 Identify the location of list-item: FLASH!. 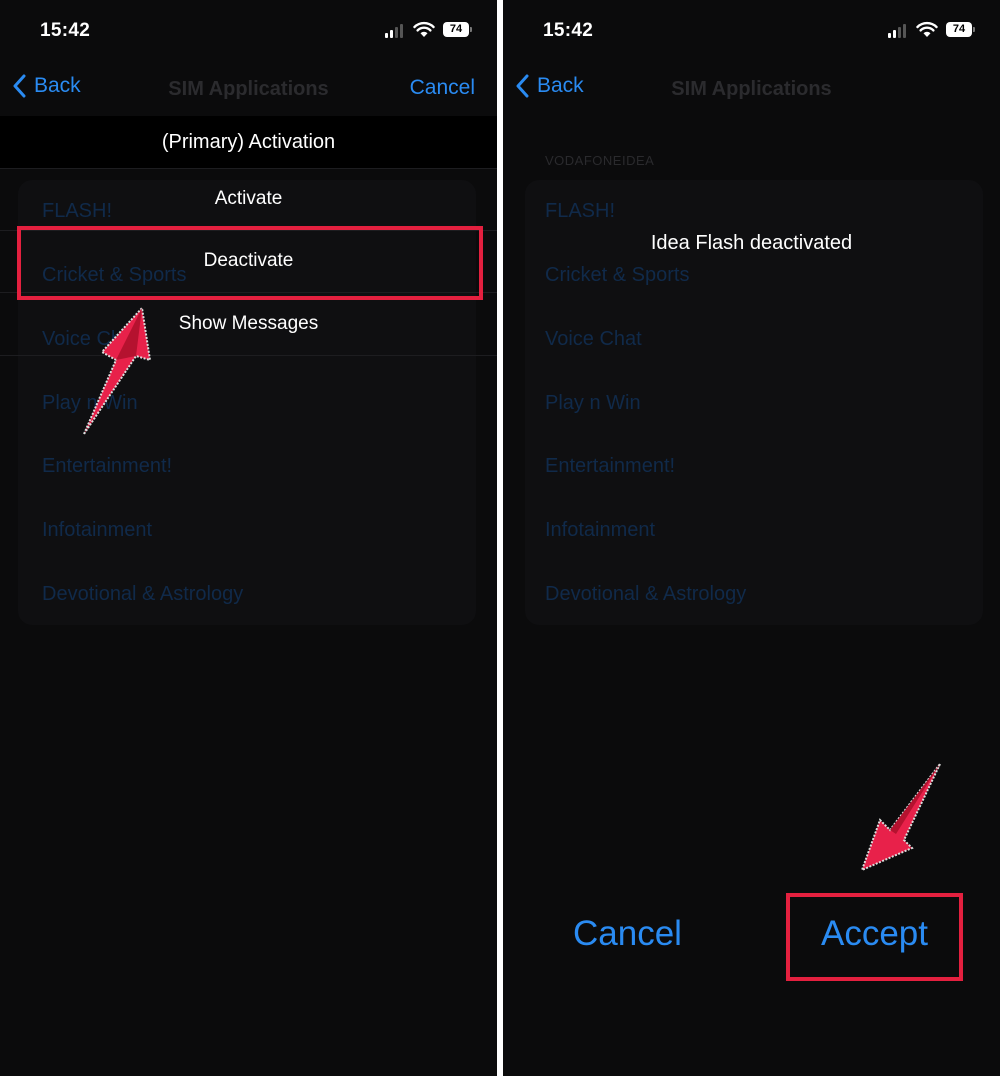
(580, 211).